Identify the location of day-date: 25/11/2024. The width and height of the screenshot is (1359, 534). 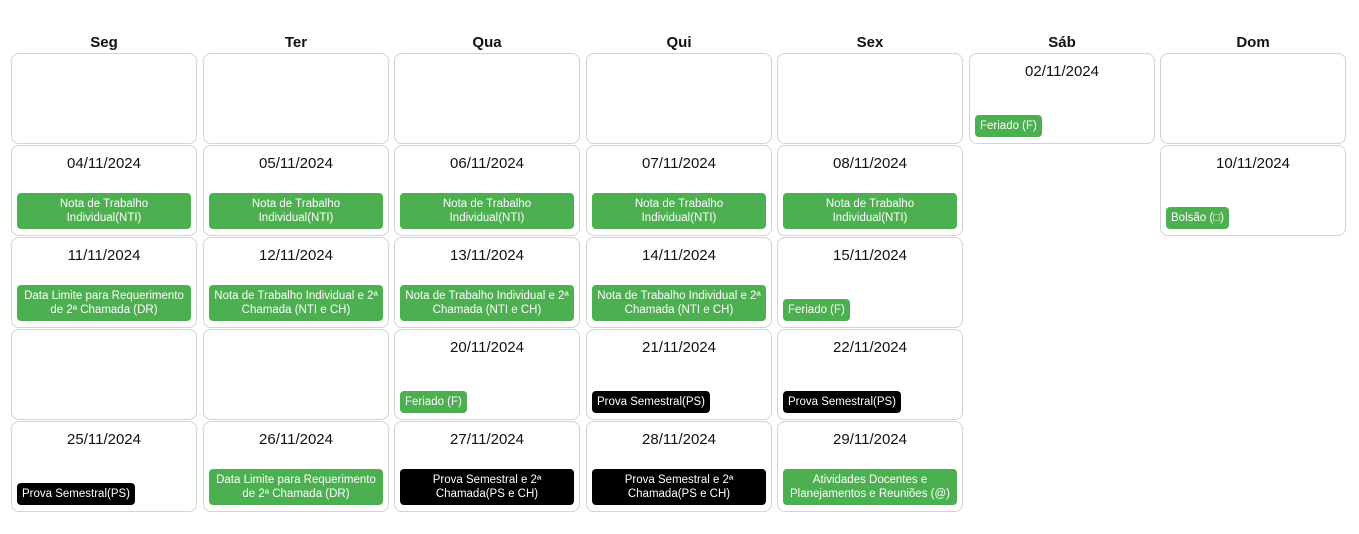
(104, 439).